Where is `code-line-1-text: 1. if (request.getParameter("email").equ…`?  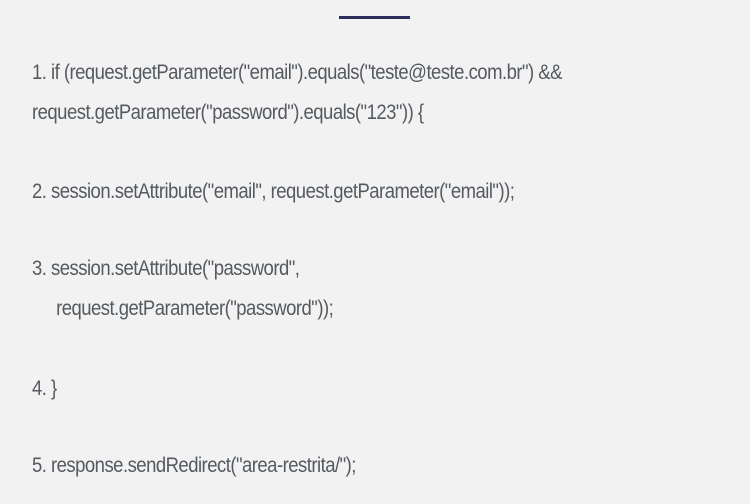 code-line-1-text: 1. if (request.getParameter("email").equ… is located at coordinates (297, 72).